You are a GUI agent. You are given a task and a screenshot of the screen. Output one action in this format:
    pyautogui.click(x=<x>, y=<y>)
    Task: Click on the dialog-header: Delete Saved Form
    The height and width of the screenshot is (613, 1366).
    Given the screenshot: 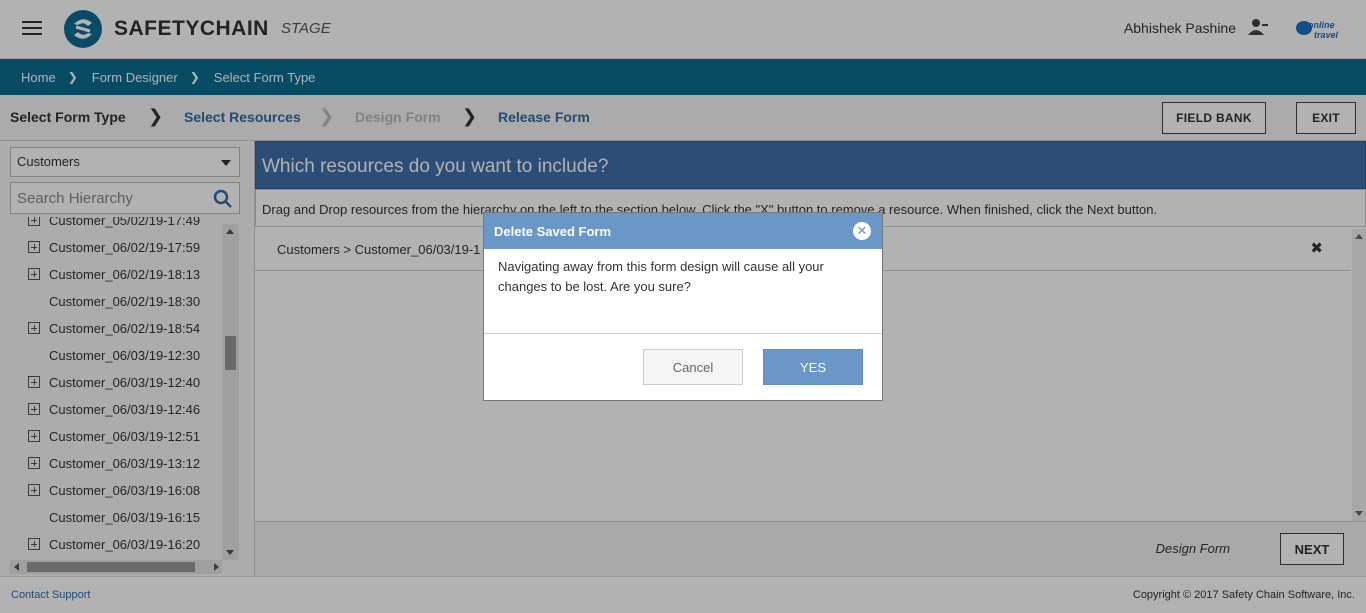 What is the action you would take?
    pyautogui.click(x=683, y=231)
    